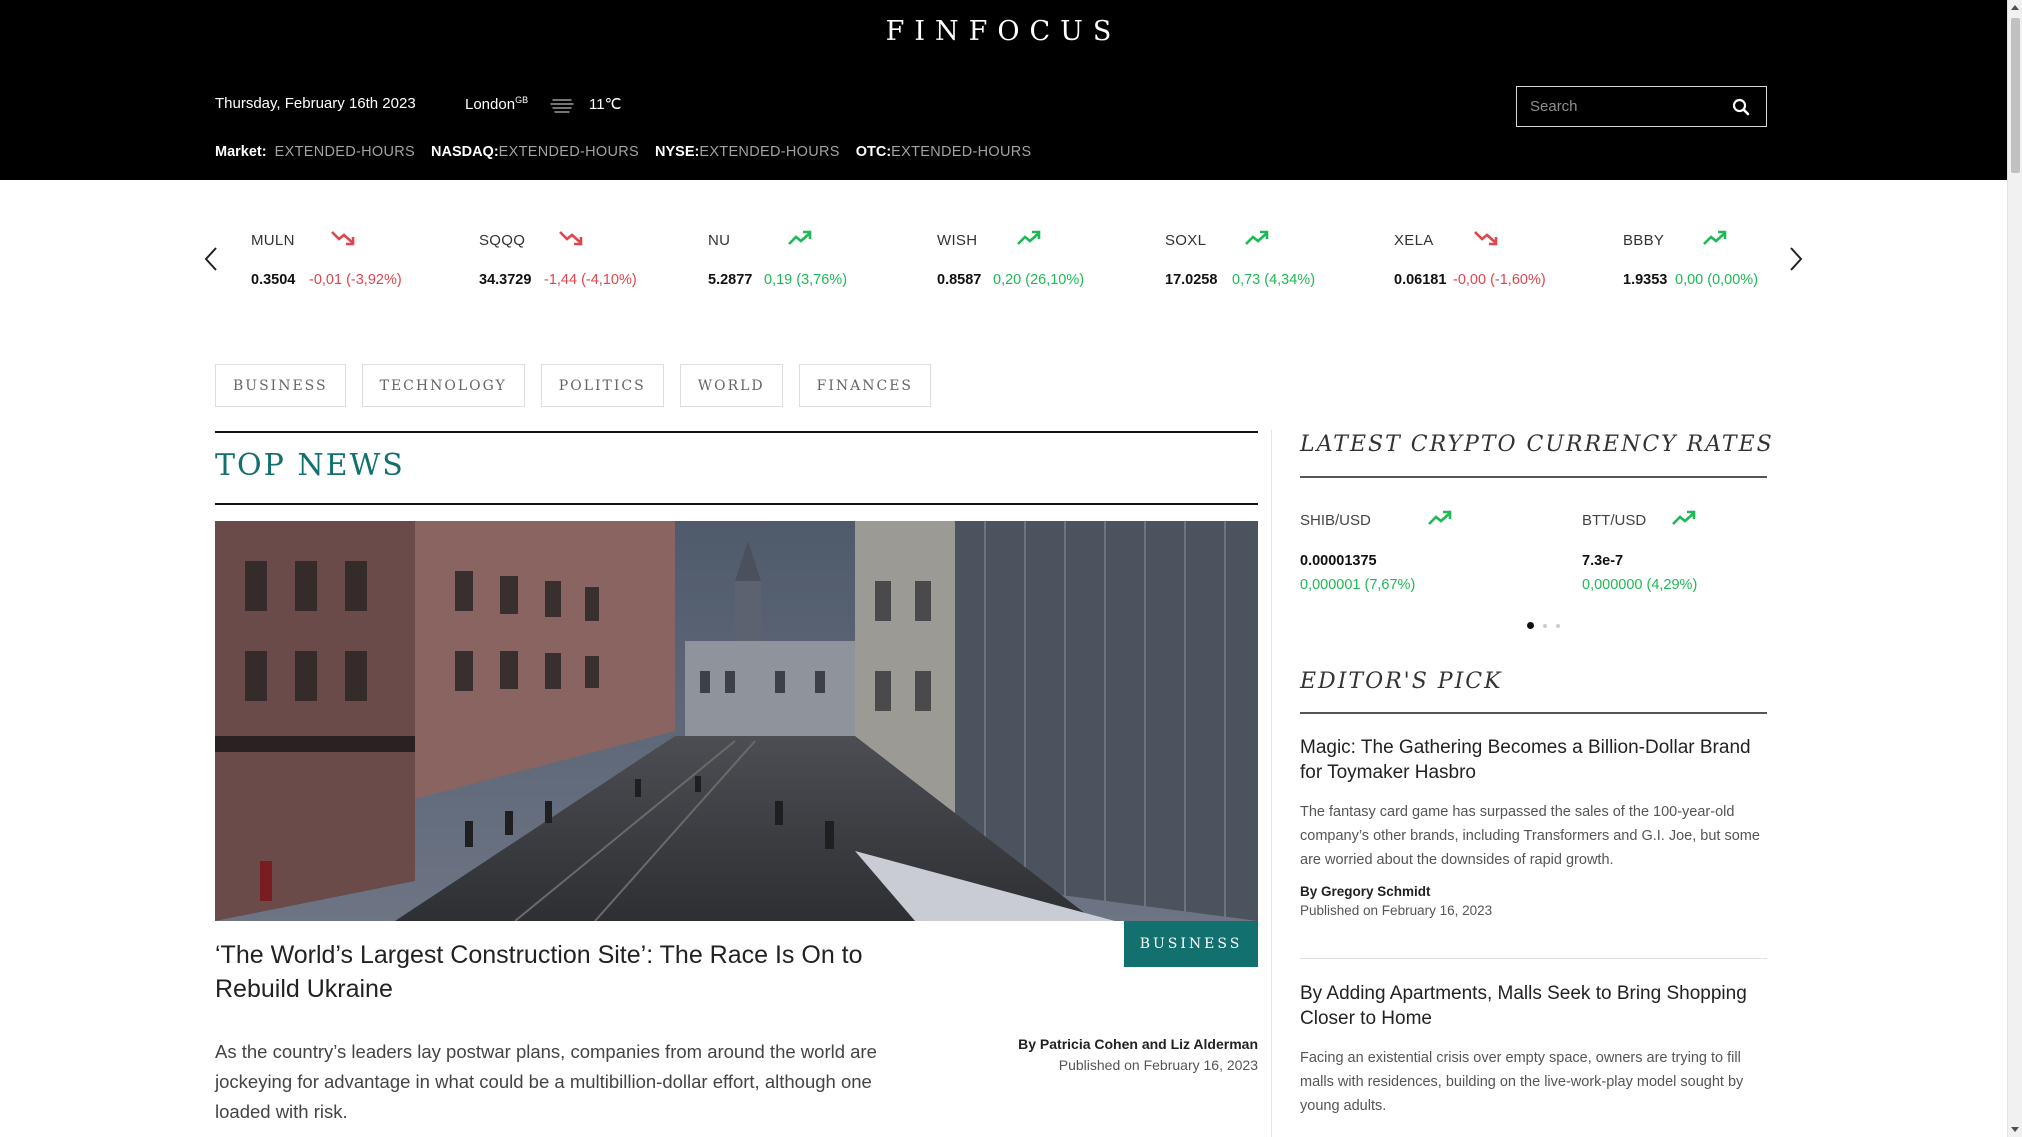 This screenshot has width=2022, height=1137. I want to click on column-divider, so click(1271, 783).